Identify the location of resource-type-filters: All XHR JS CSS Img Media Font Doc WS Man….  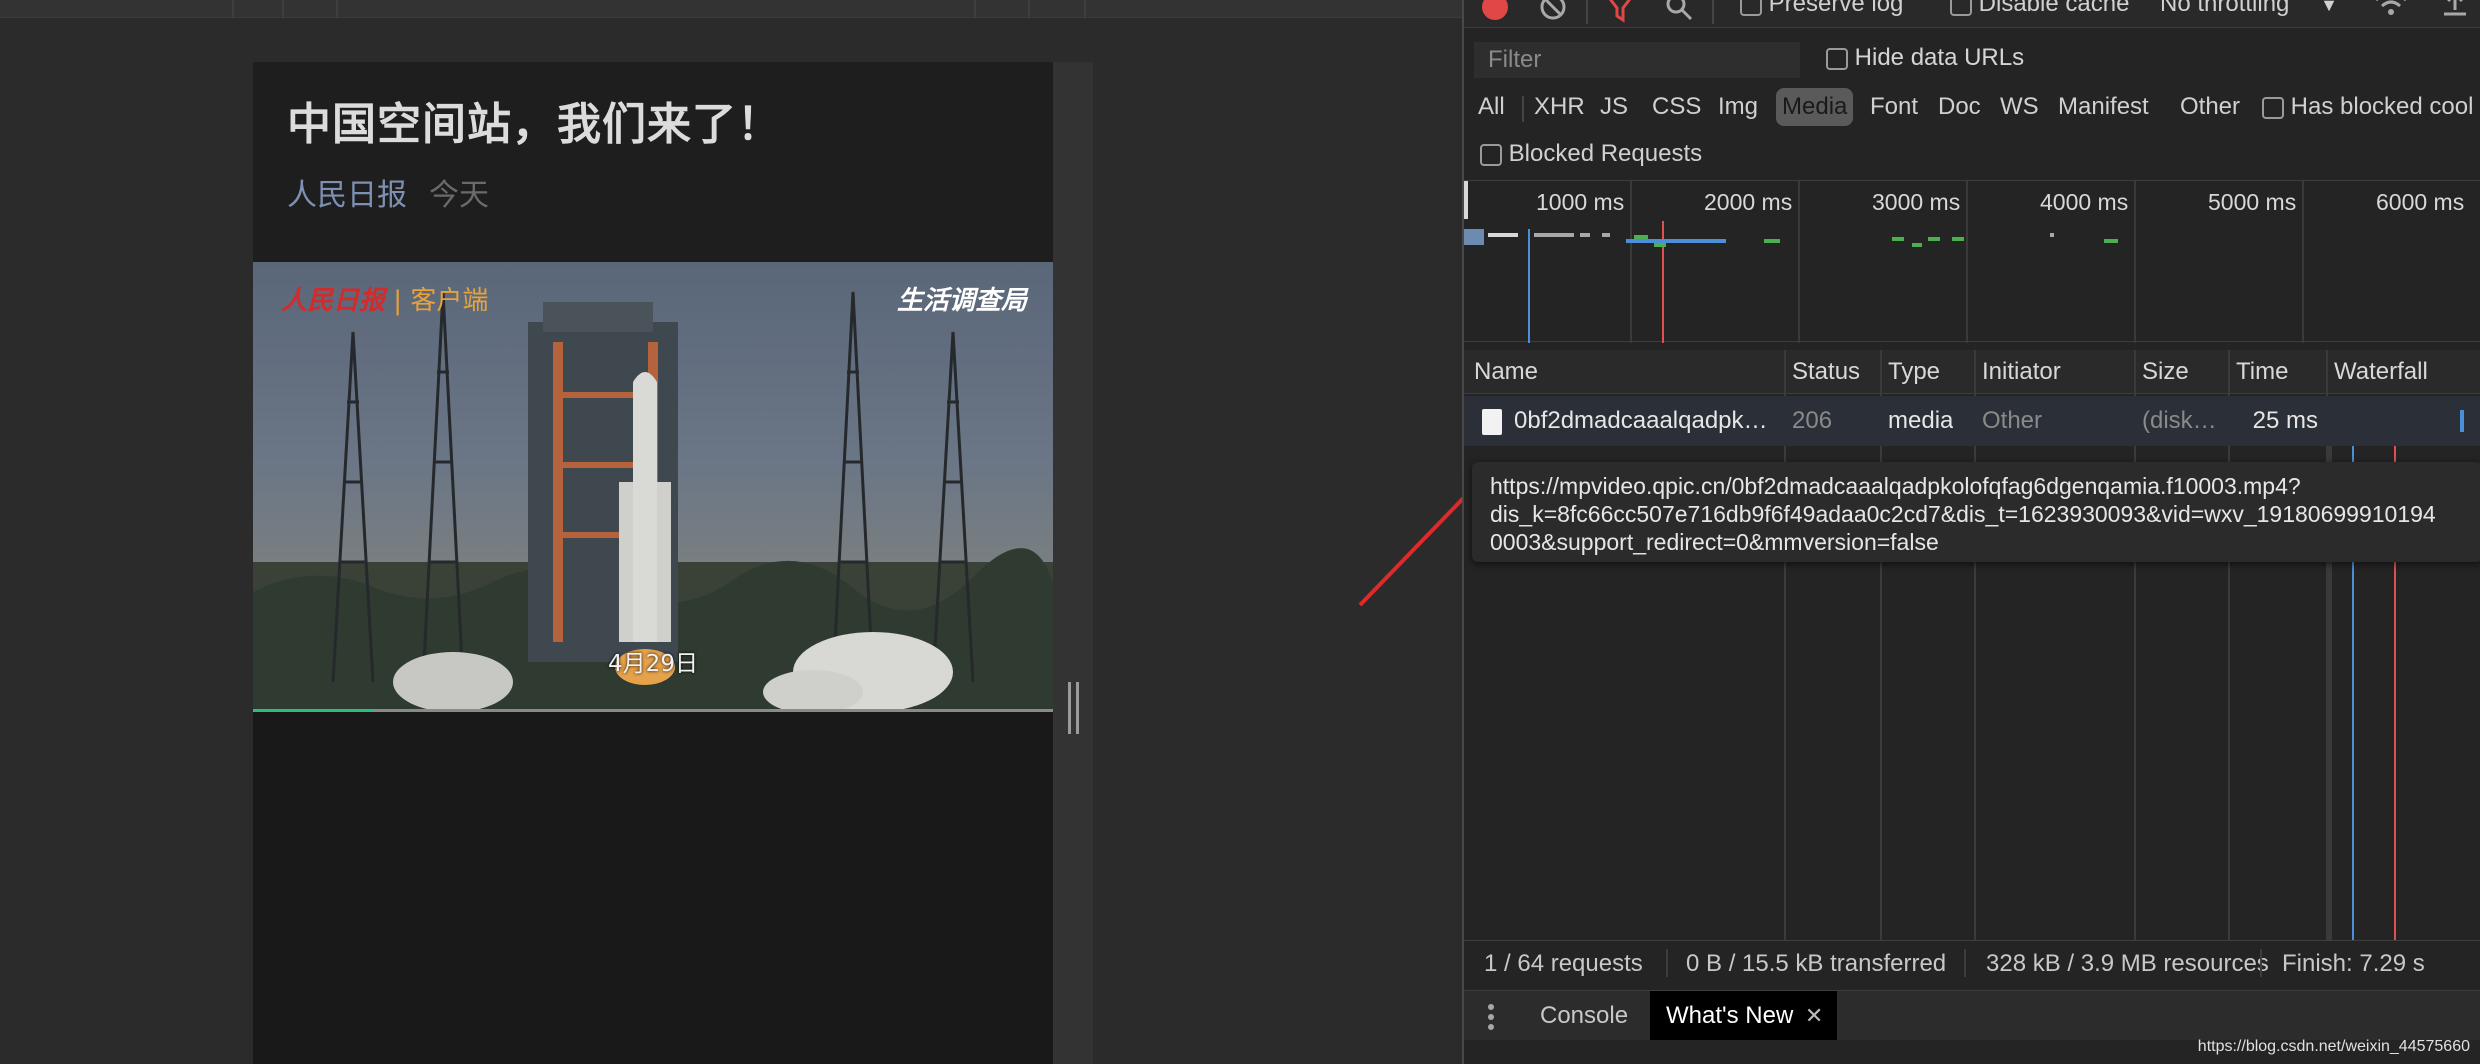
(1972, 108).